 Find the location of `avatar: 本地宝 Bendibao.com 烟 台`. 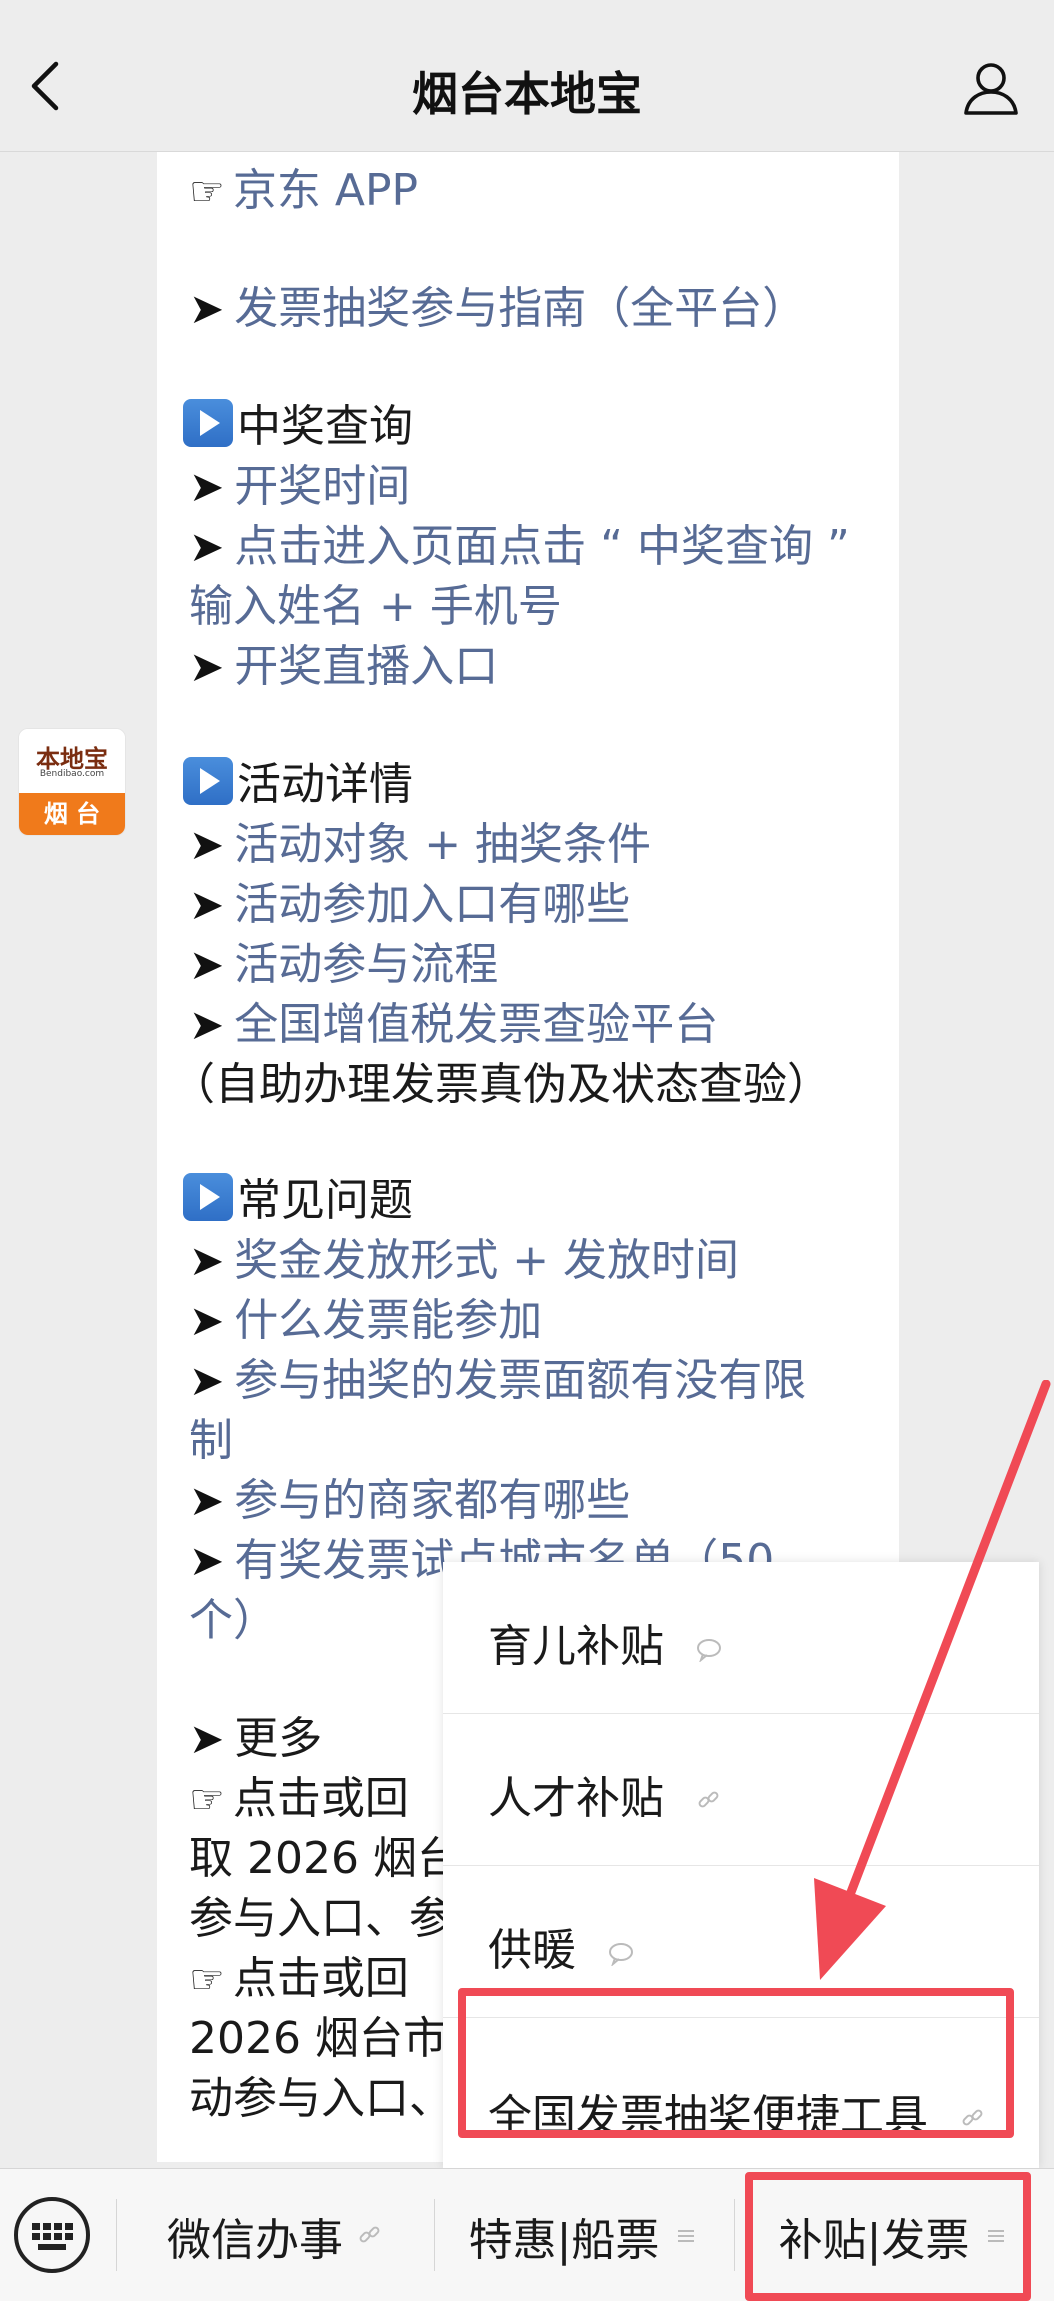

avatar: 本地宝 Bendibao.com 烟 台 is located at coordinates (72, 782).